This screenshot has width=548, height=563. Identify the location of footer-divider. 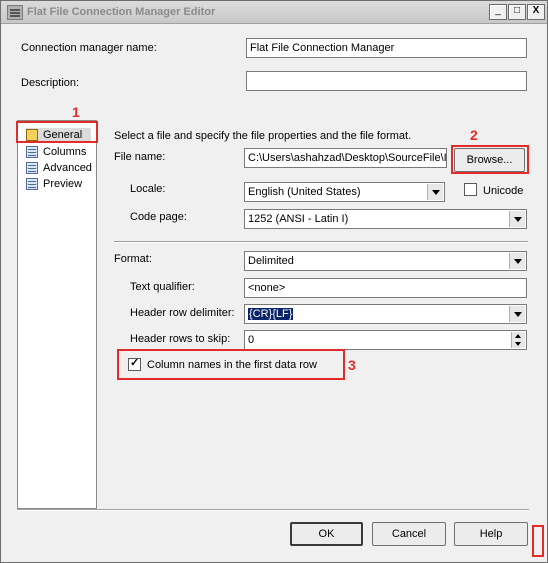
(273, 510).